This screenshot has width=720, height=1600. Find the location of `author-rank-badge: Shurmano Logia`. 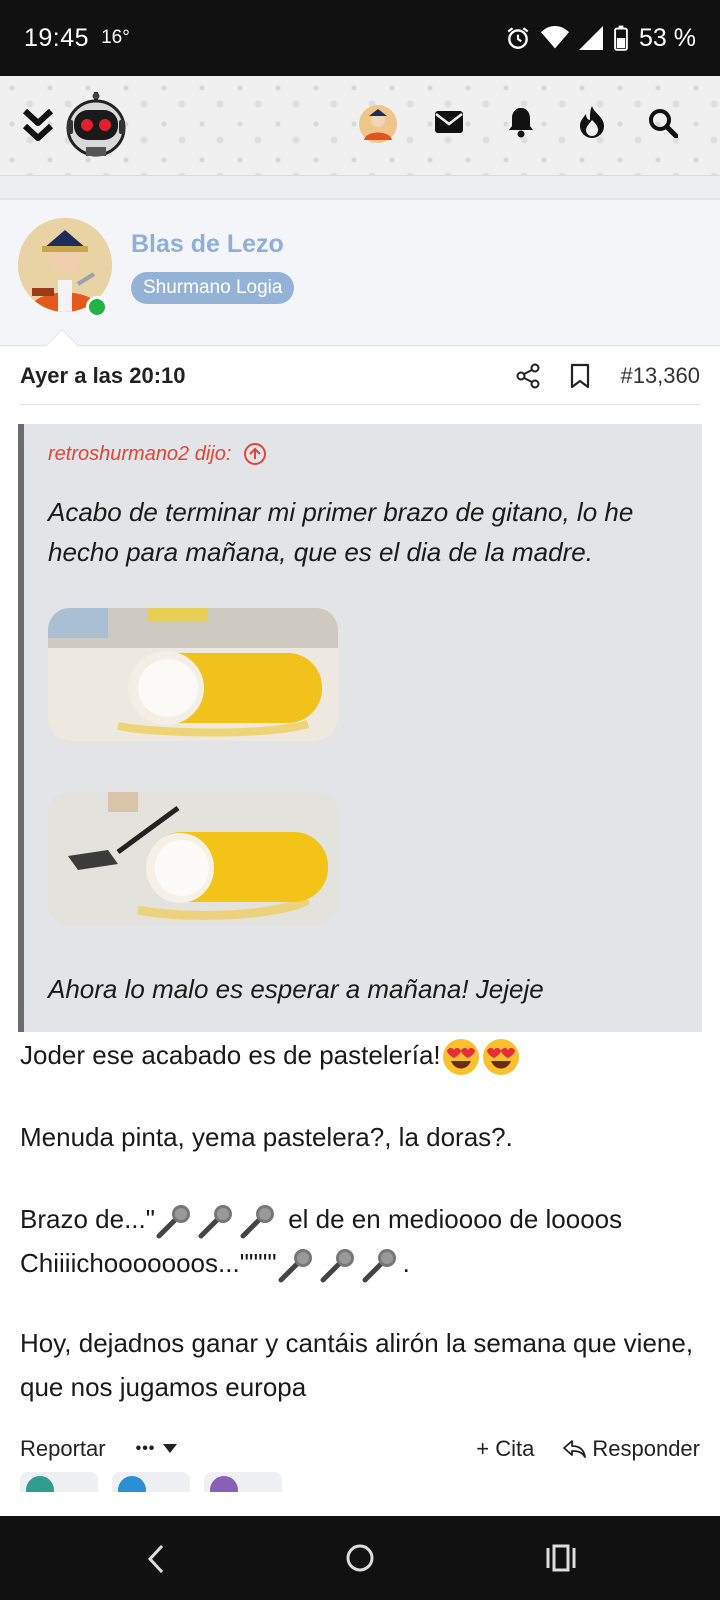

author-rank-badge: Shurmano Logia is located at coordinates (213, 288).